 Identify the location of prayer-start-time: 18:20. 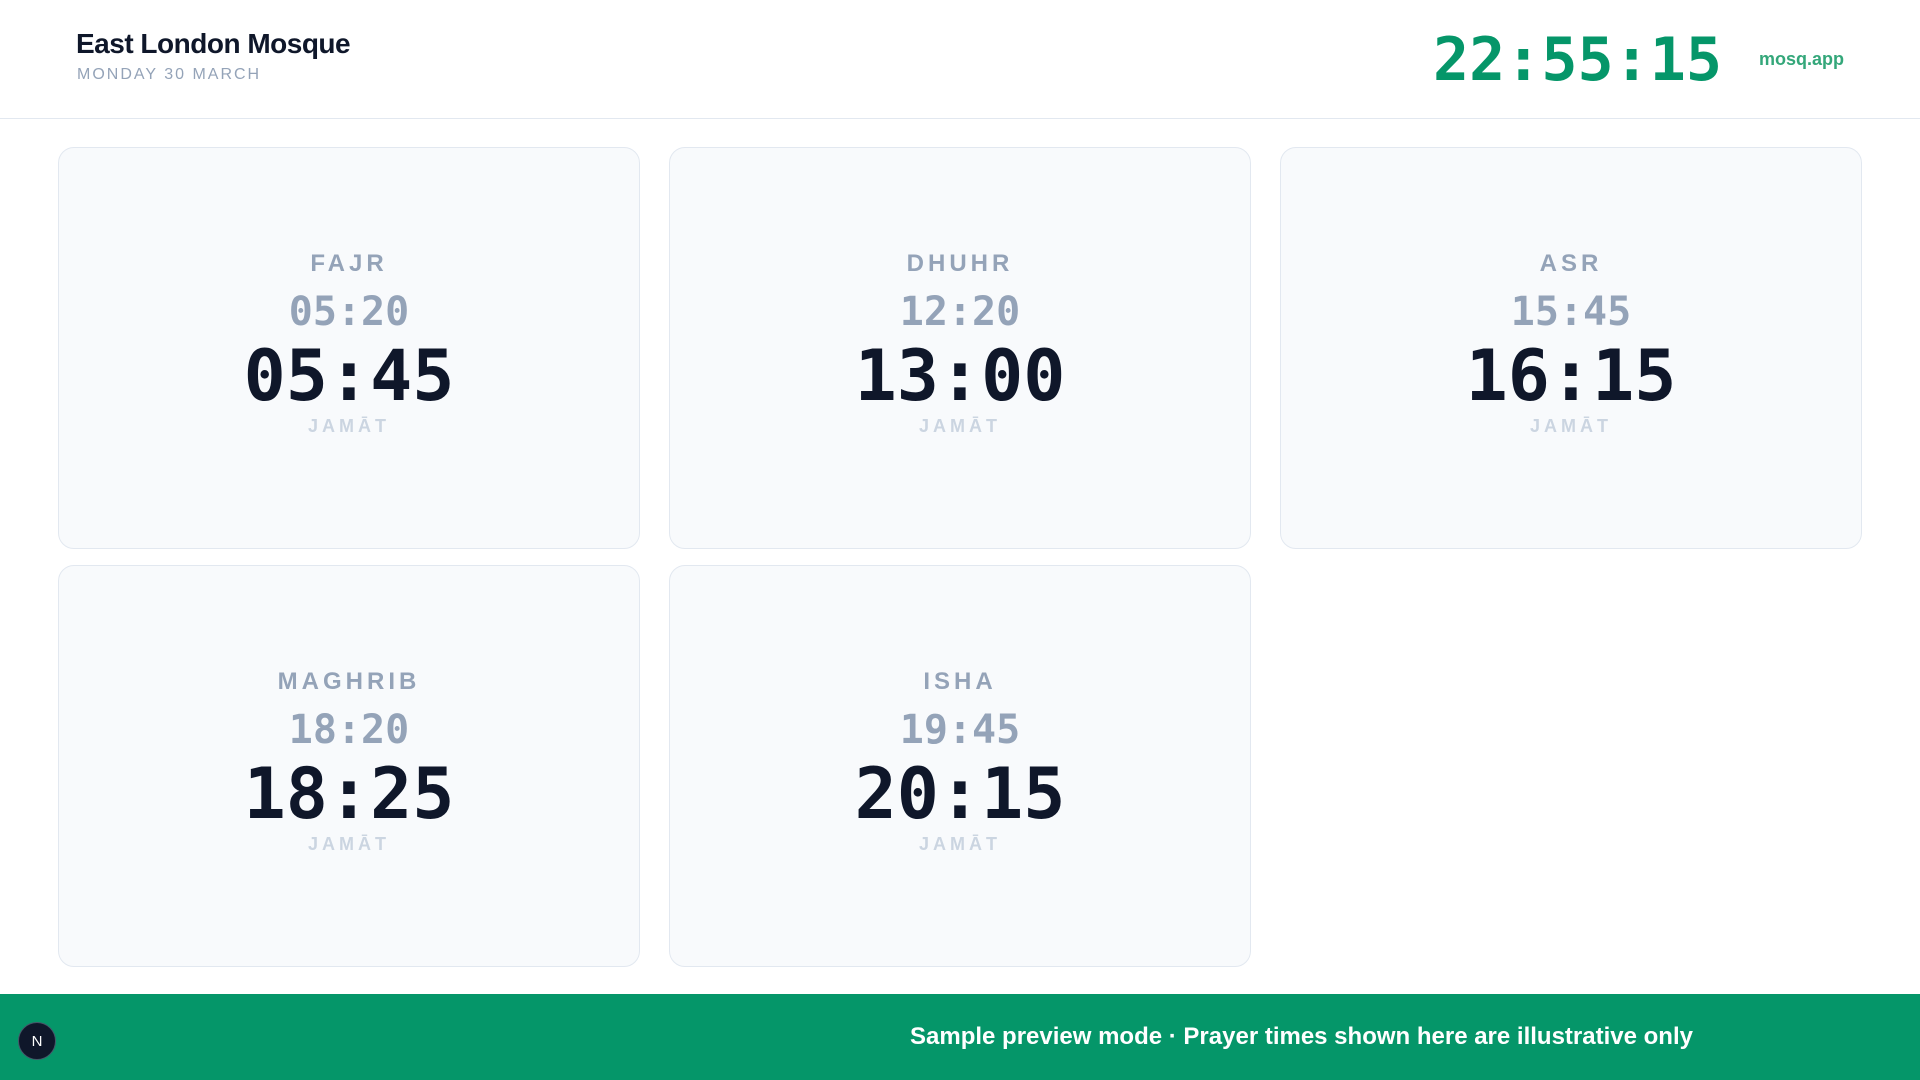
(349, 729).